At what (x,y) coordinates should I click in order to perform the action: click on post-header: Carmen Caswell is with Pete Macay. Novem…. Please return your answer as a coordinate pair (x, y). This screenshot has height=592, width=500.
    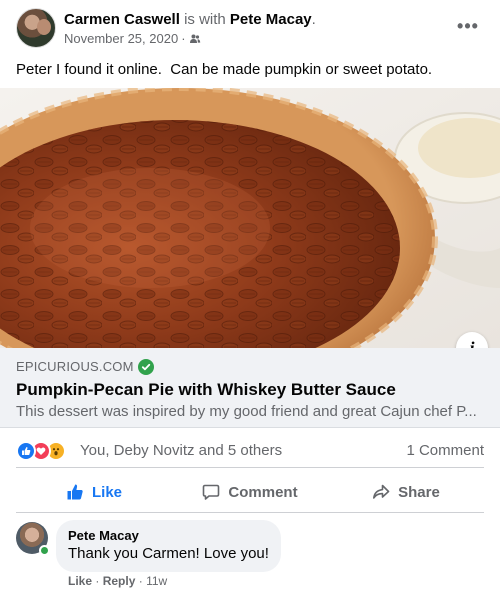
    Looking at the image, I should click on (251, 30).